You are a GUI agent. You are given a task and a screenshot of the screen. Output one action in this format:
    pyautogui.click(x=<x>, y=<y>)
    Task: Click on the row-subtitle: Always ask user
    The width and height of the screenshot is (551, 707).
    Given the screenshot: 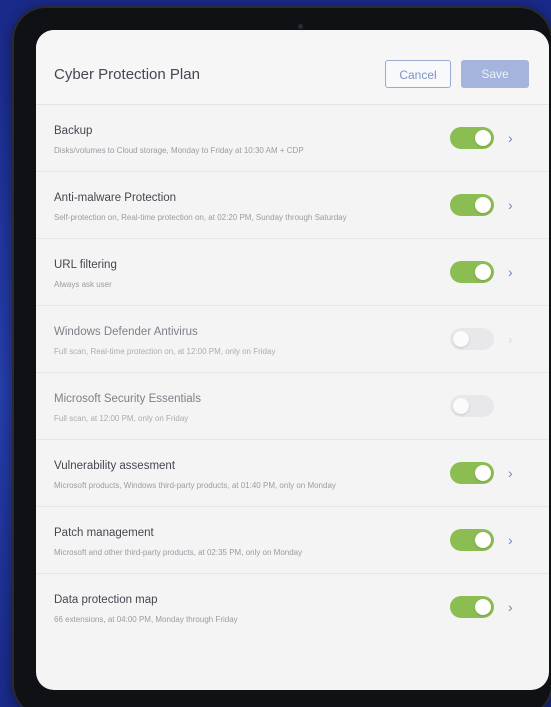 What is the action you would take?
    pyautogui.click(x=83, y=284)
    